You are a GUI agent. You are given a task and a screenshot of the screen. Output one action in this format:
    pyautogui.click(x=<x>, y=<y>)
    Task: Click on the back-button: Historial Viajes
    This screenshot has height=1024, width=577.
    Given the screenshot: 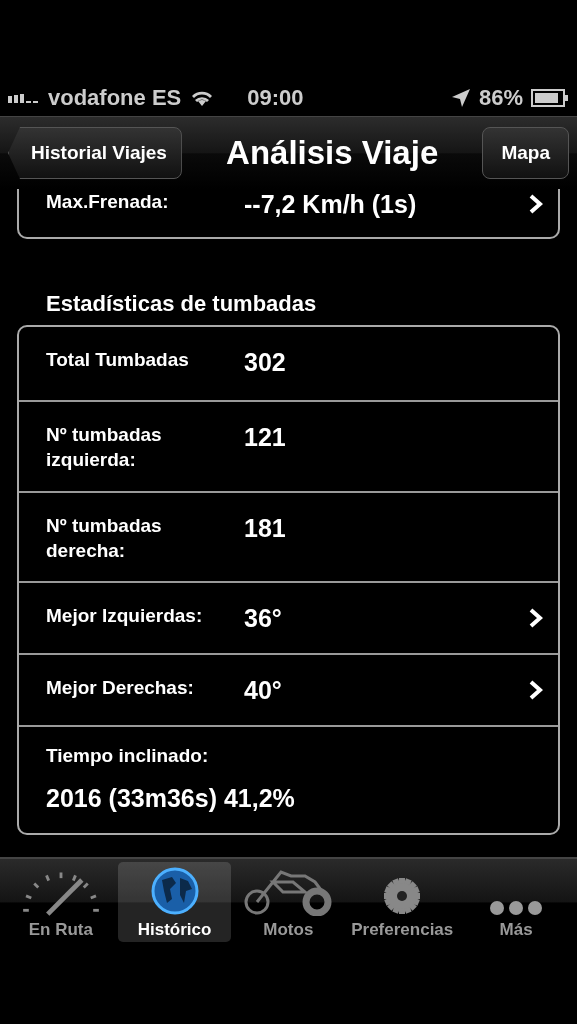 What is the action you would take?
    pyautogui.click(x=95, y=153)
    